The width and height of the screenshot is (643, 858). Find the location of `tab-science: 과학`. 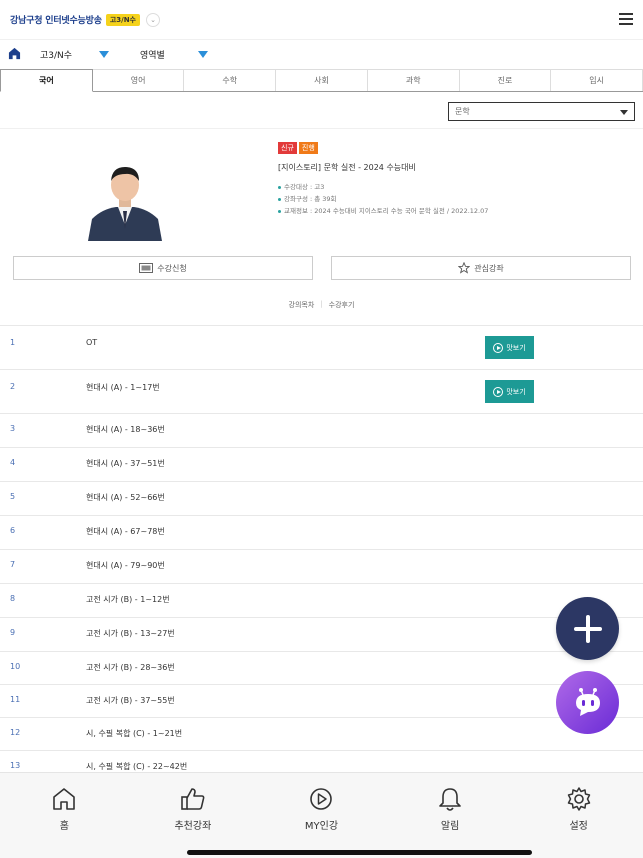

tab-science: 과학 is located at coordinates (413, 80).